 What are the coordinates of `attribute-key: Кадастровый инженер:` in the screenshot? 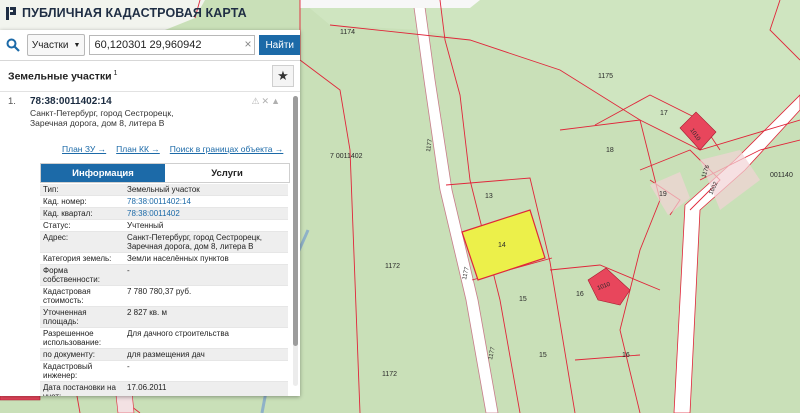 It's located at (82, 371).